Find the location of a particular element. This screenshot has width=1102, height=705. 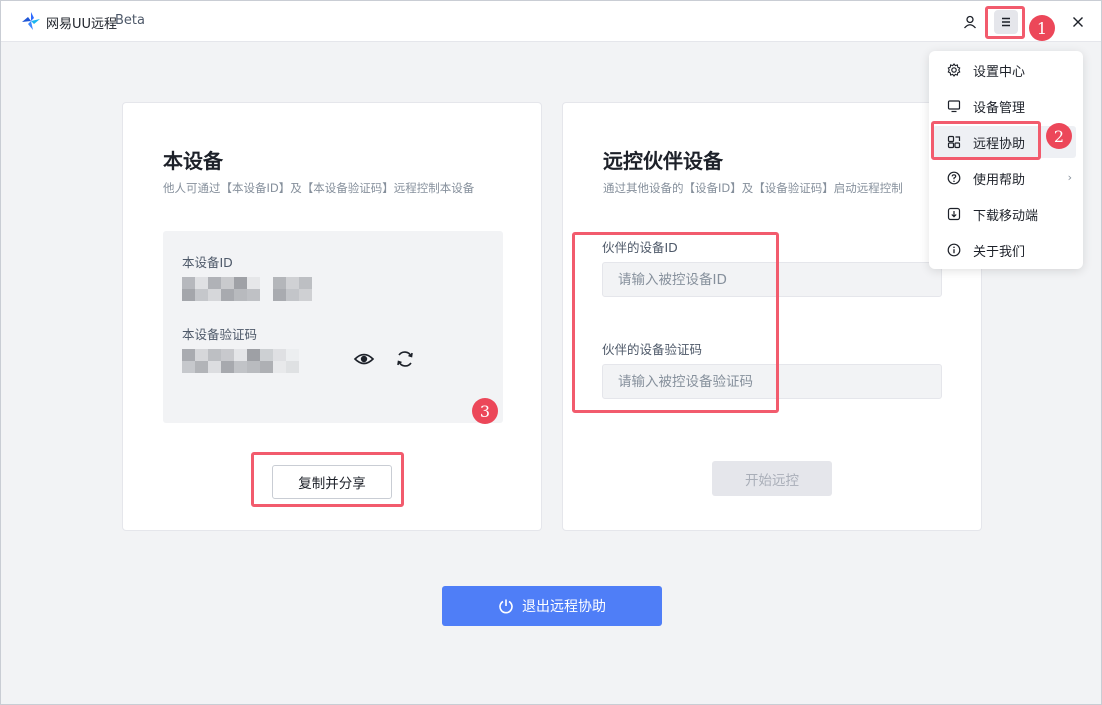

partner-device-description: 通过其他设备的【设备ID】及【设备验证码】启动远程控制 is located at coordinates (753, 188).